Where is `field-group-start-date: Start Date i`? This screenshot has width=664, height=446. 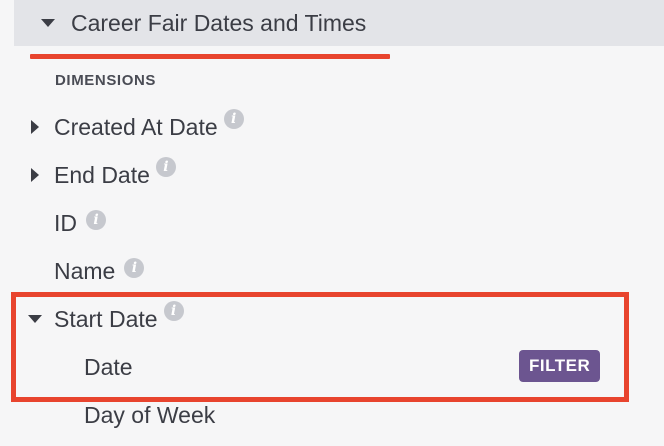
field-group-start-date: Start Date i is located at coordinates (332, 319).